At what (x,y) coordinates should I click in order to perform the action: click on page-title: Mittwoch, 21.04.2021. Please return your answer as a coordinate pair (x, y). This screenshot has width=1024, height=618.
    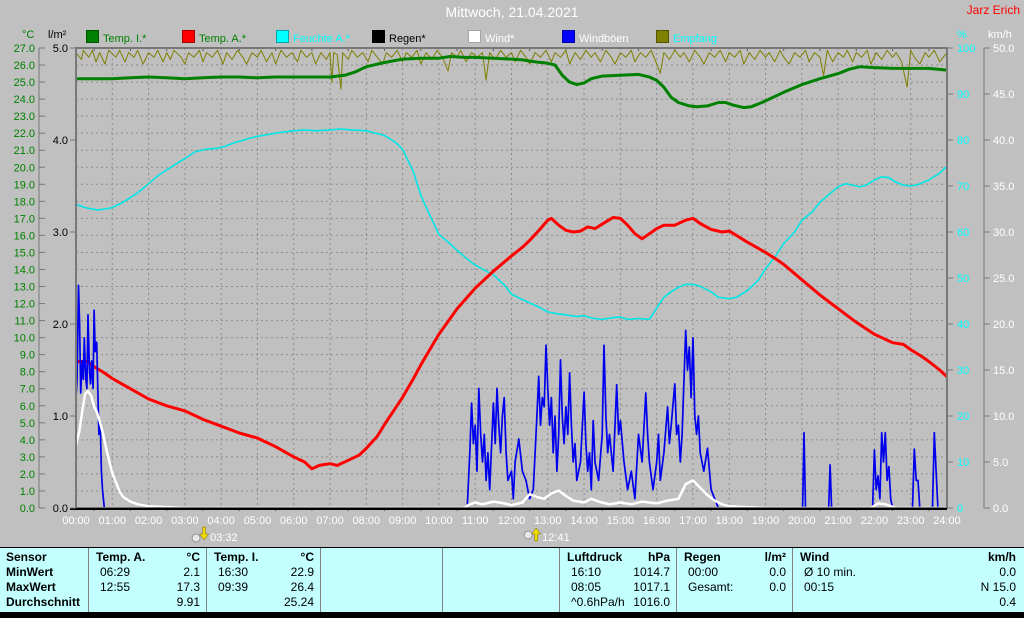
    Looking at the image, I should click on (512, 12).